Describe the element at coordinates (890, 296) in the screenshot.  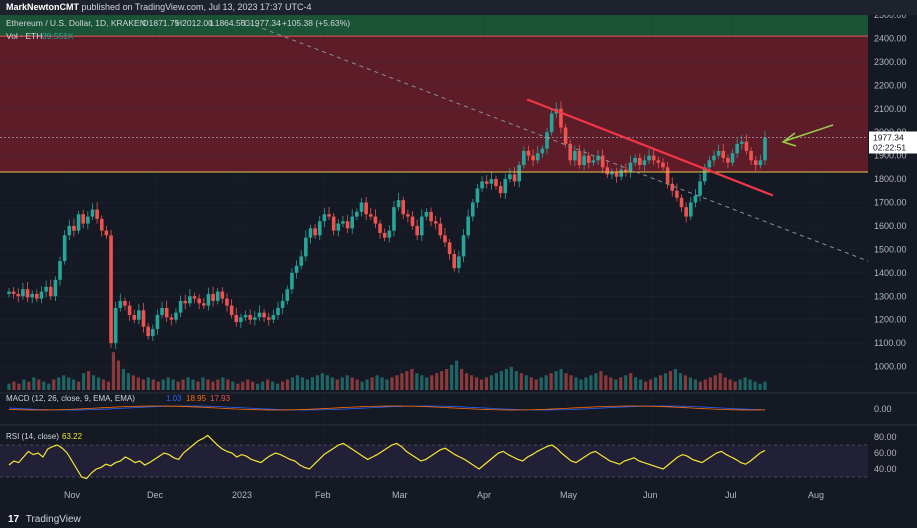
I see `price-tick-label: 1300.00` at that location.